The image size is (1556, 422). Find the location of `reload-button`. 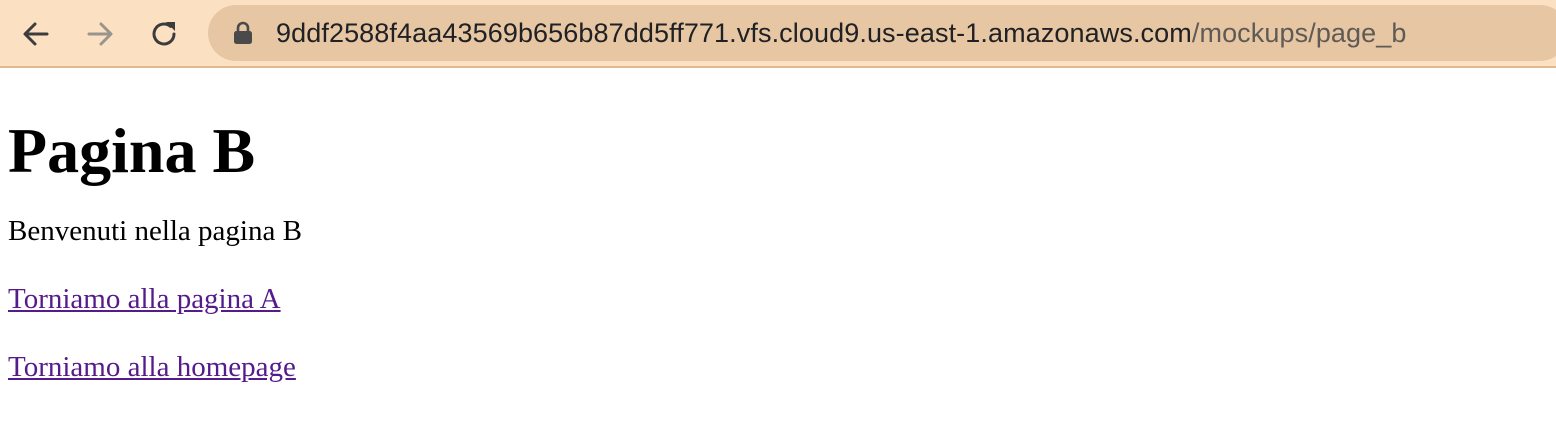

reload-button is located at coordinates (164, 34).